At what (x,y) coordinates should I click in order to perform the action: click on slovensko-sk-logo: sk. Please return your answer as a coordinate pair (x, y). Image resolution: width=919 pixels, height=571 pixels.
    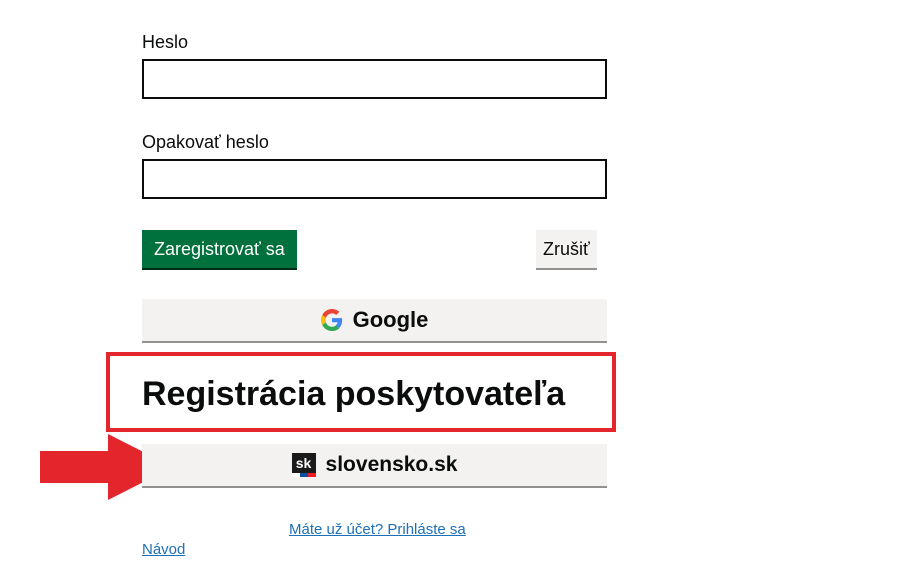
    Looking at the image, I should click on (303, 465).